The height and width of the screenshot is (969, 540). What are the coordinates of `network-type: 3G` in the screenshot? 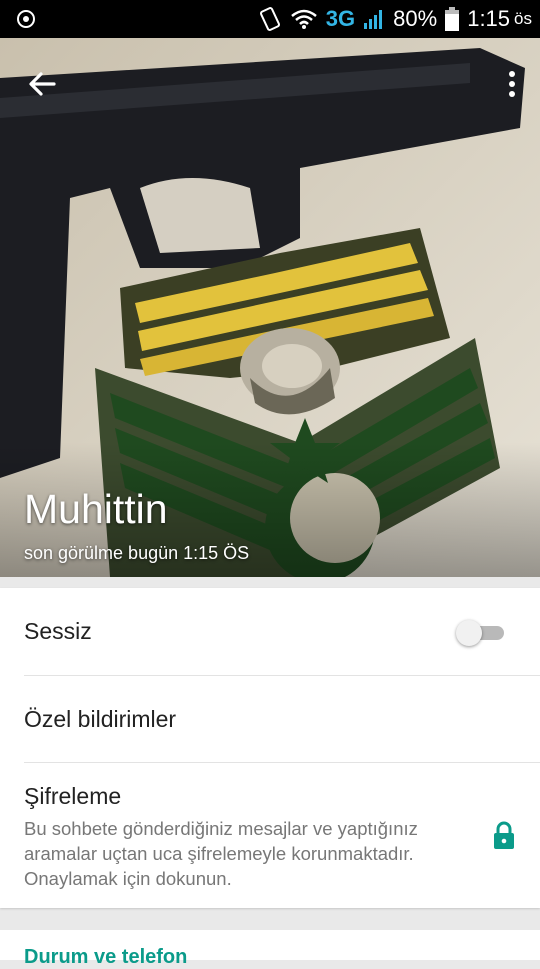 It's located at (340, 18).